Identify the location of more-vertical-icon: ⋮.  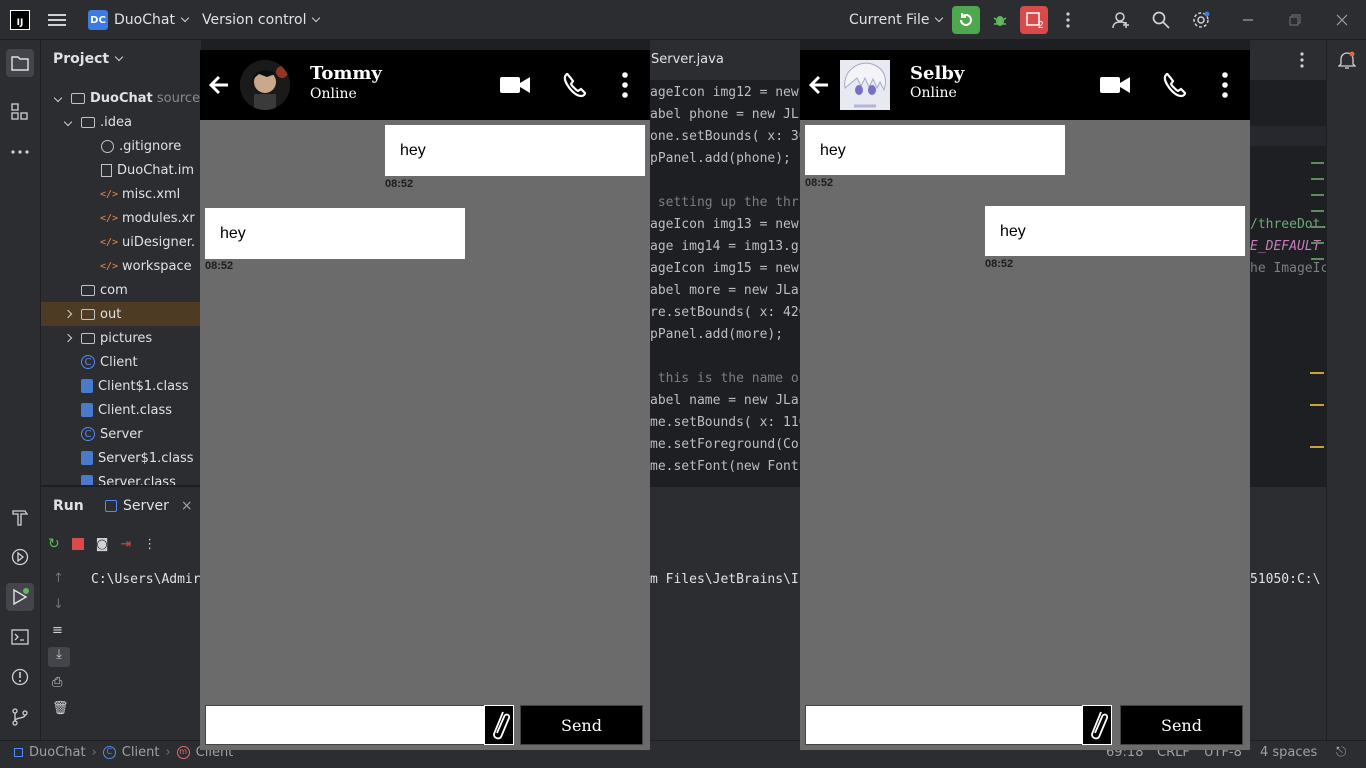
(149, 544).